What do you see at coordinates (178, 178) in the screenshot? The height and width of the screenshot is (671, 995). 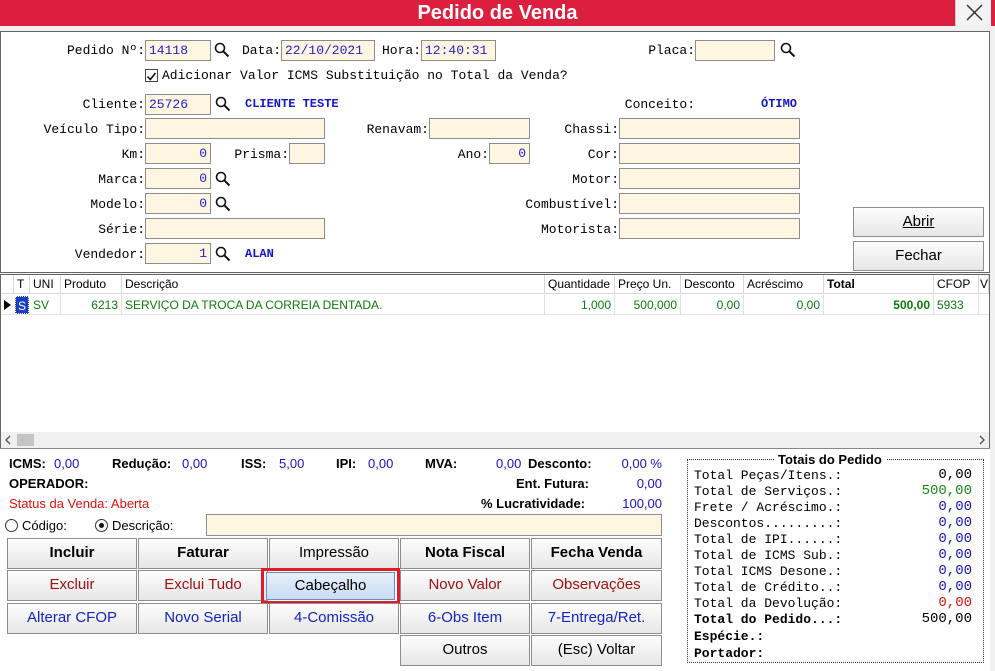 I see `marca-field: 0` at bounding box center [178, 178].